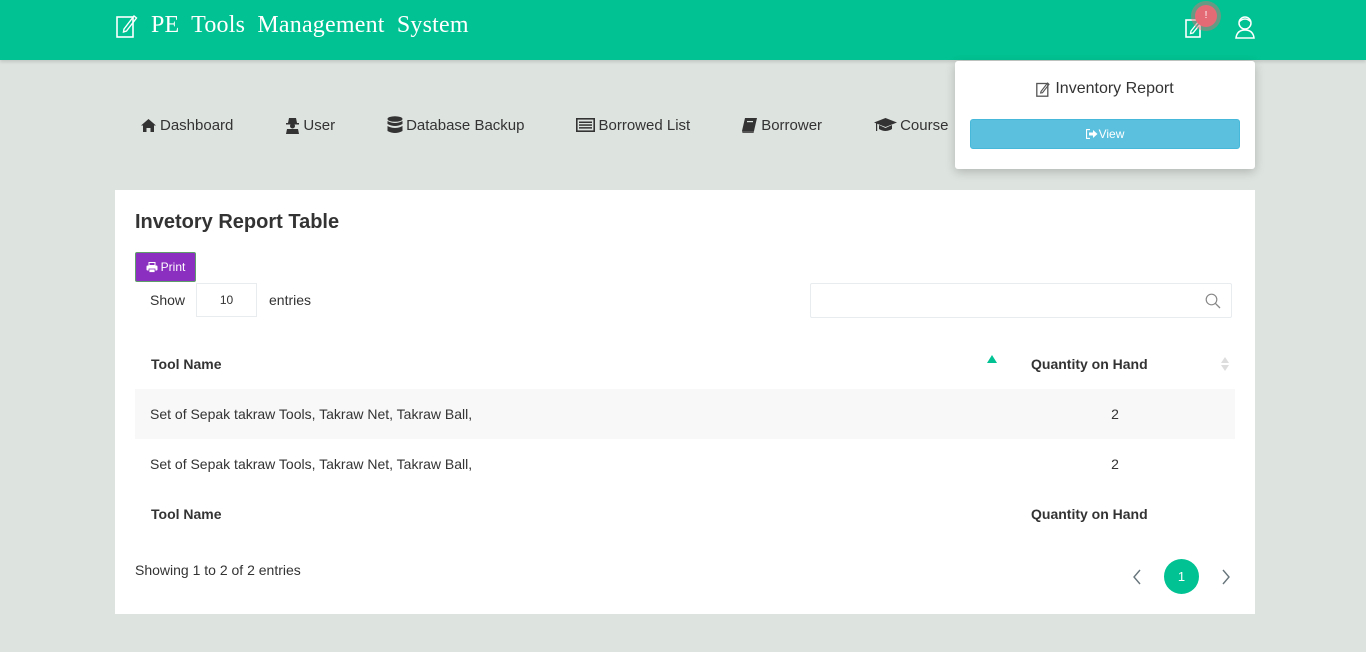 The image size is (1366, 652). I want to click on database-icon, so click(395, 124).